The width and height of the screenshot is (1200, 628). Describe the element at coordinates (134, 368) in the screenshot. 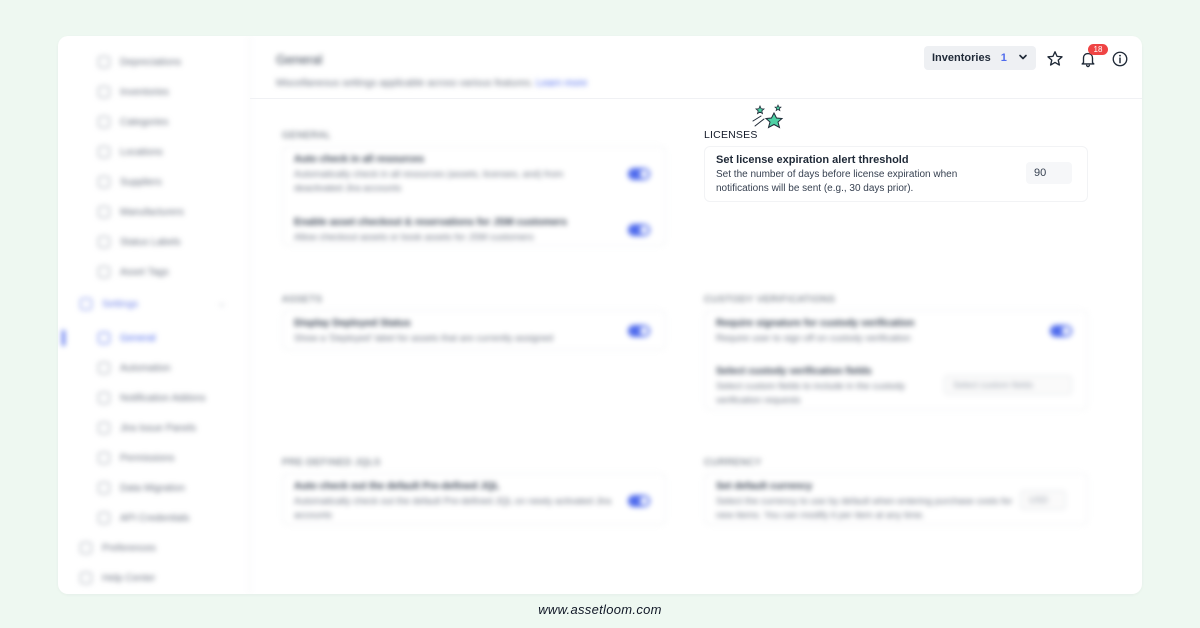

I see `sidebar-item-automation: Automation` at that location.